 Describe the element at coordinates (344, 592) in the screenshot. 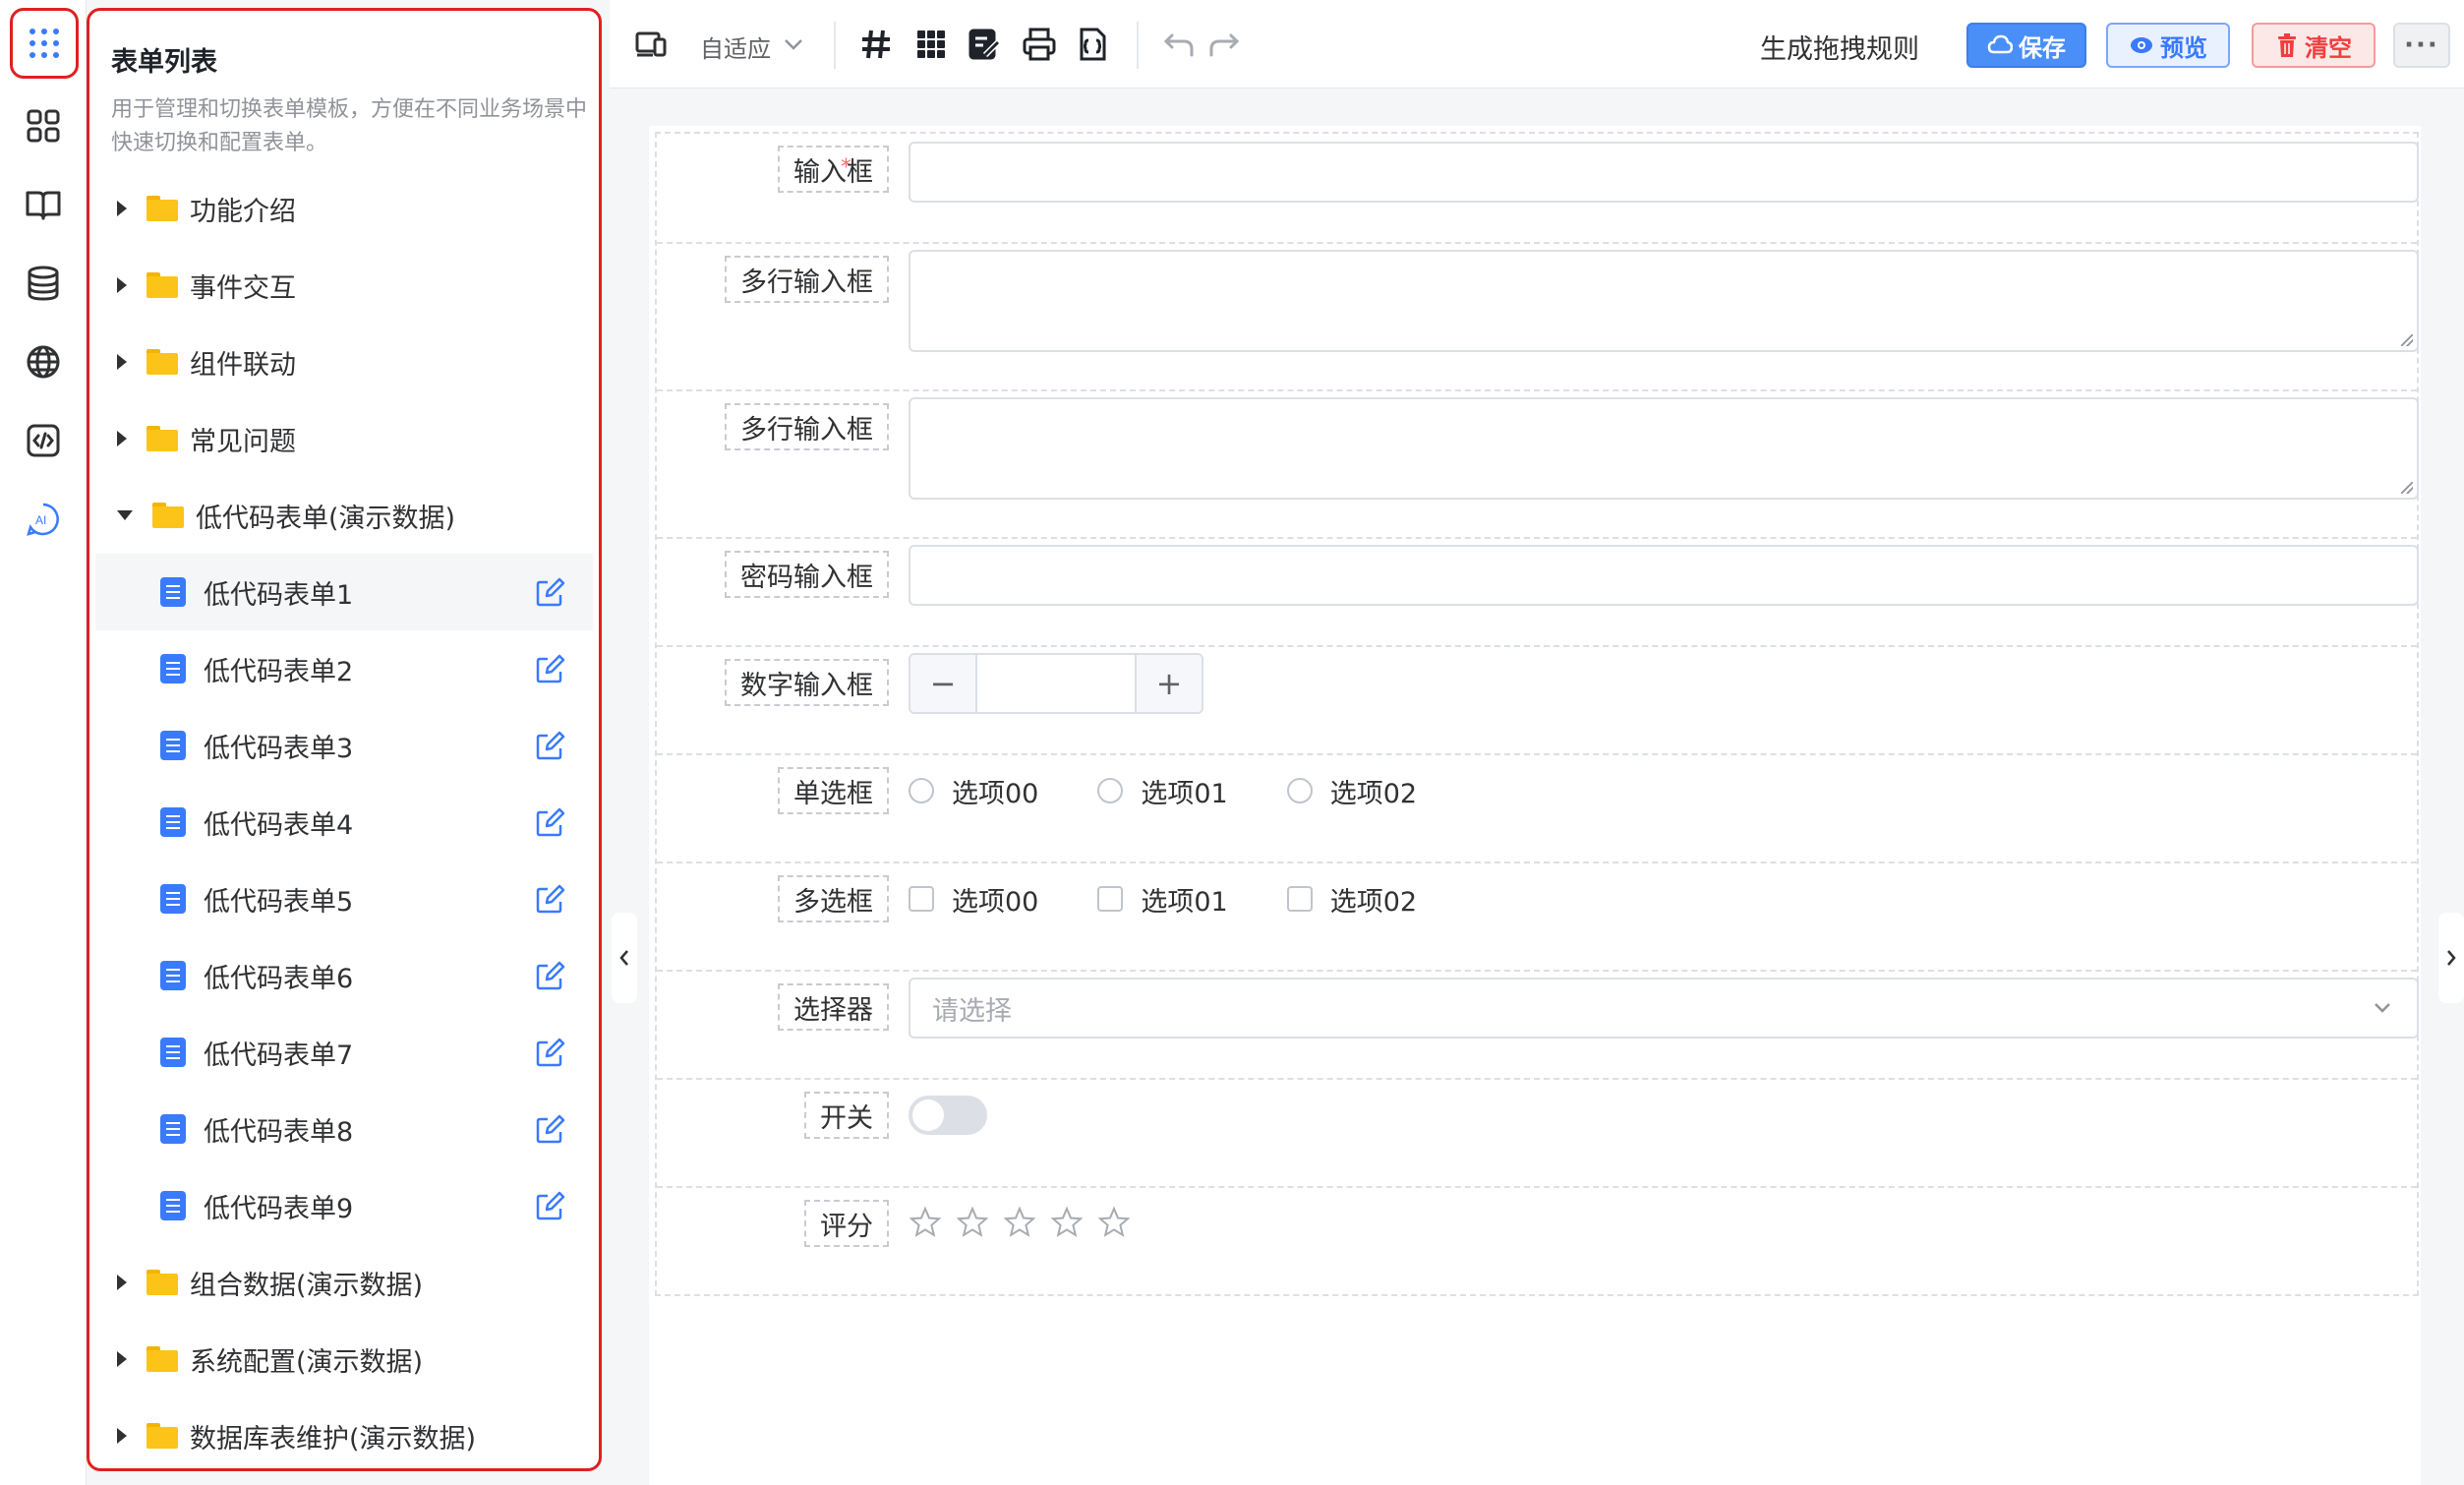

I see `tree-leaf-item: 低代码表单1` at that location.